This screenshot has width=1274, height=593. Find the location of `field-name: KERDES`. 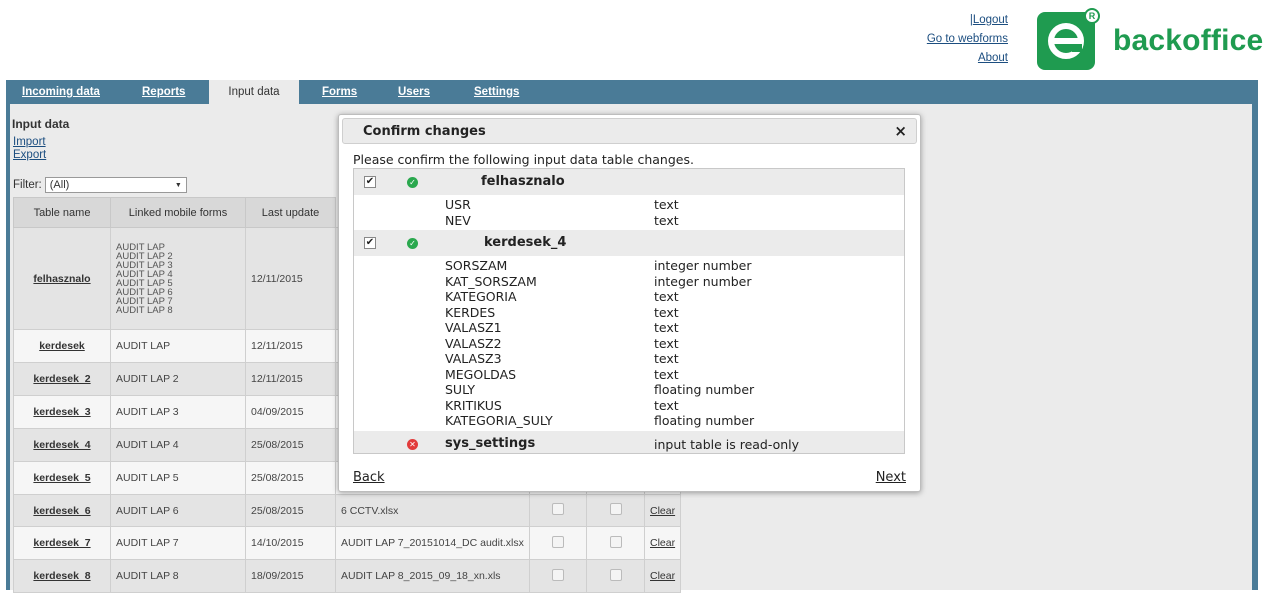

field-name: KERDES is located at coordinates (470, 312).